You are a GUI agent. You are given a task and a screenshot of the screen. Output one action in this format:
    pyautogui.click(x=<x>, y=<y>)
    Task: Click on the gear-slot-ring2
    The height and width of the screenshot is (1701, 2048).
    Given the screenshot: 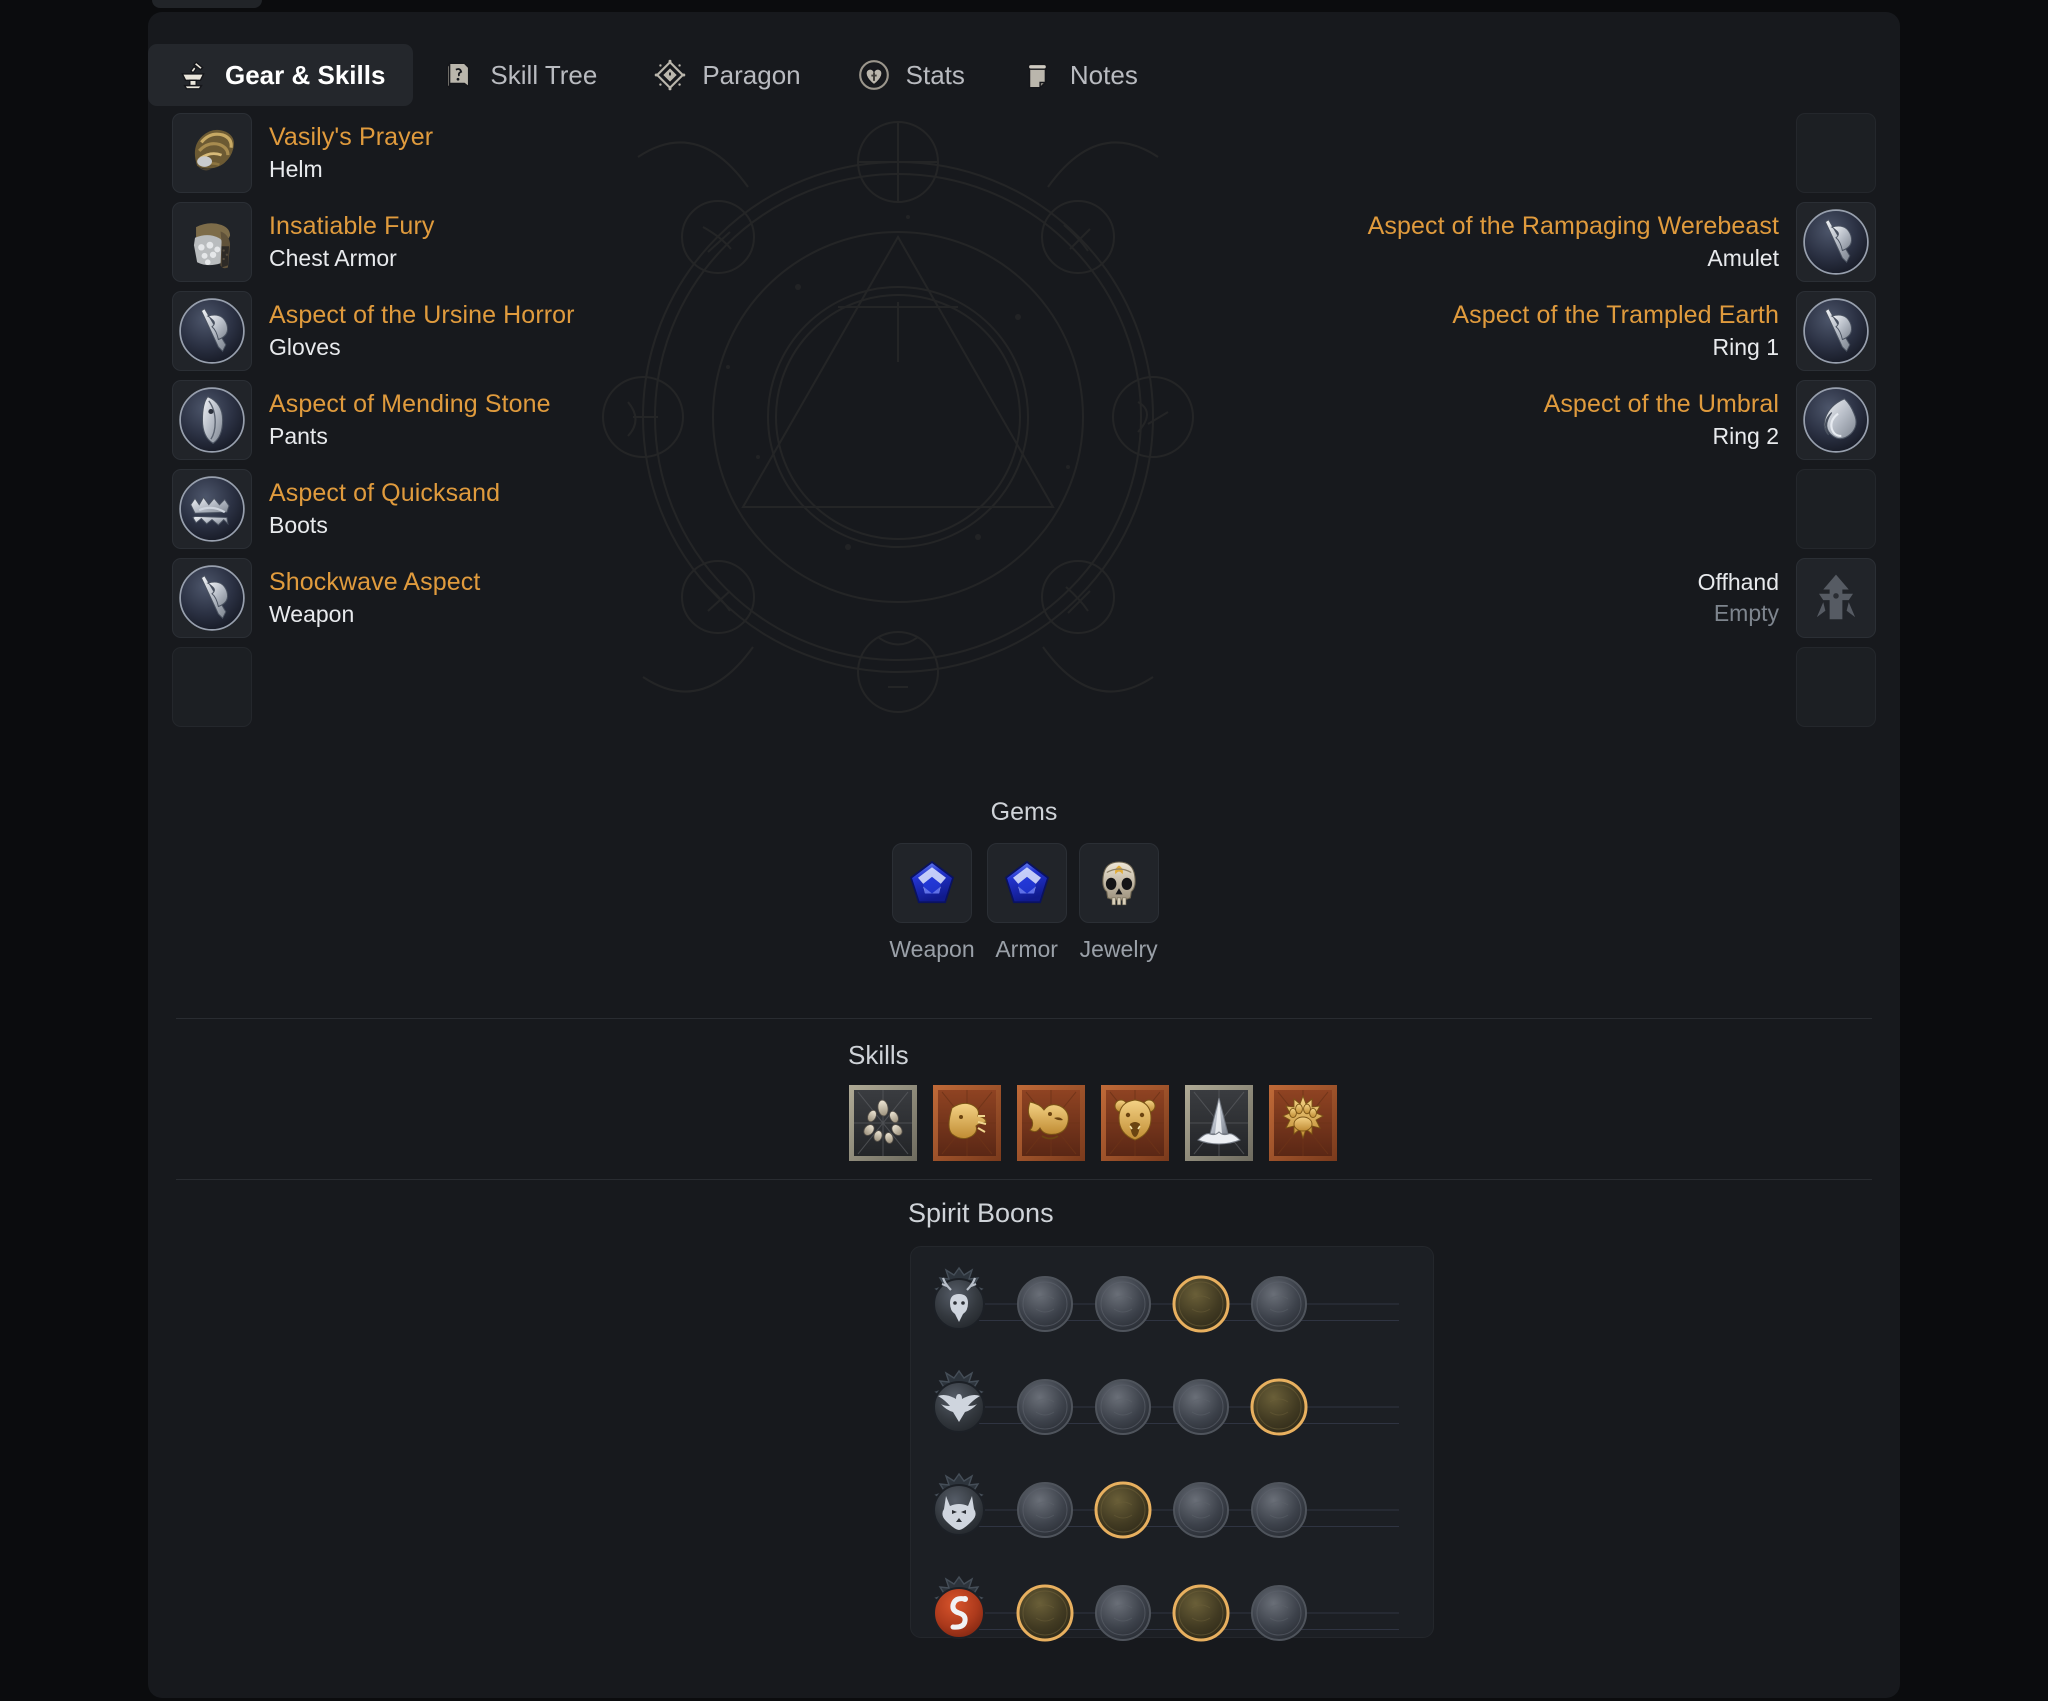 What is the action you would take?
    pyautogui.click(x=1836, y=419)
    